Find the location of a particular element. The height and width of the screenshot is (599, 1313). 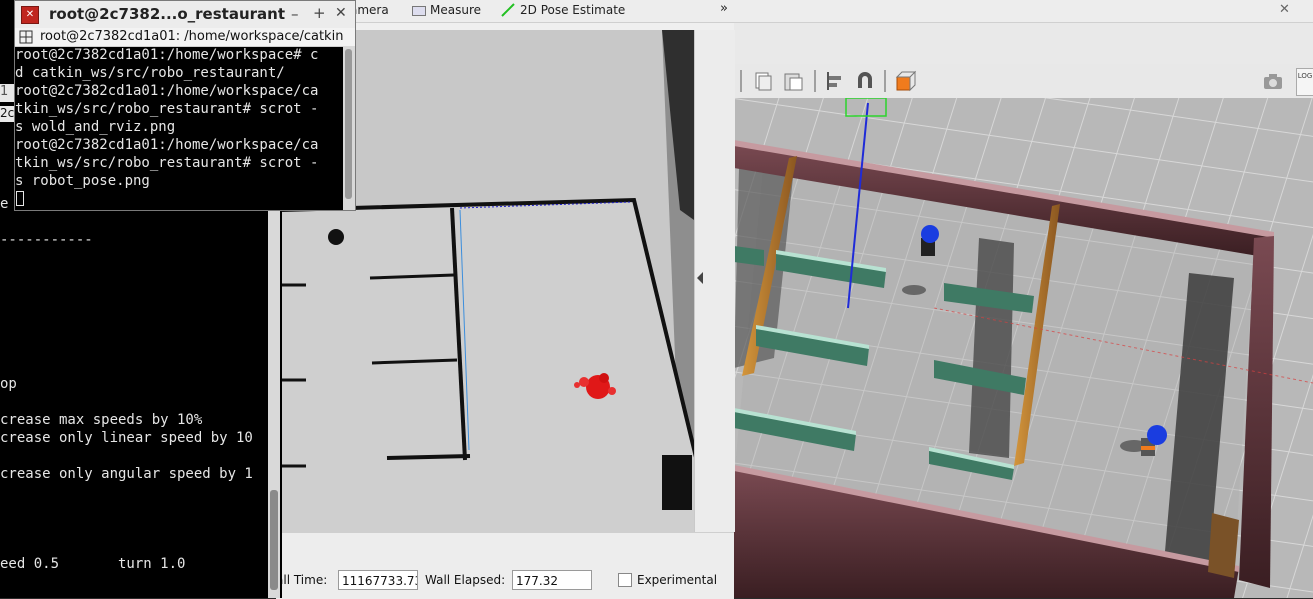

rviz-side-panel is located at coordinates (714, 281).